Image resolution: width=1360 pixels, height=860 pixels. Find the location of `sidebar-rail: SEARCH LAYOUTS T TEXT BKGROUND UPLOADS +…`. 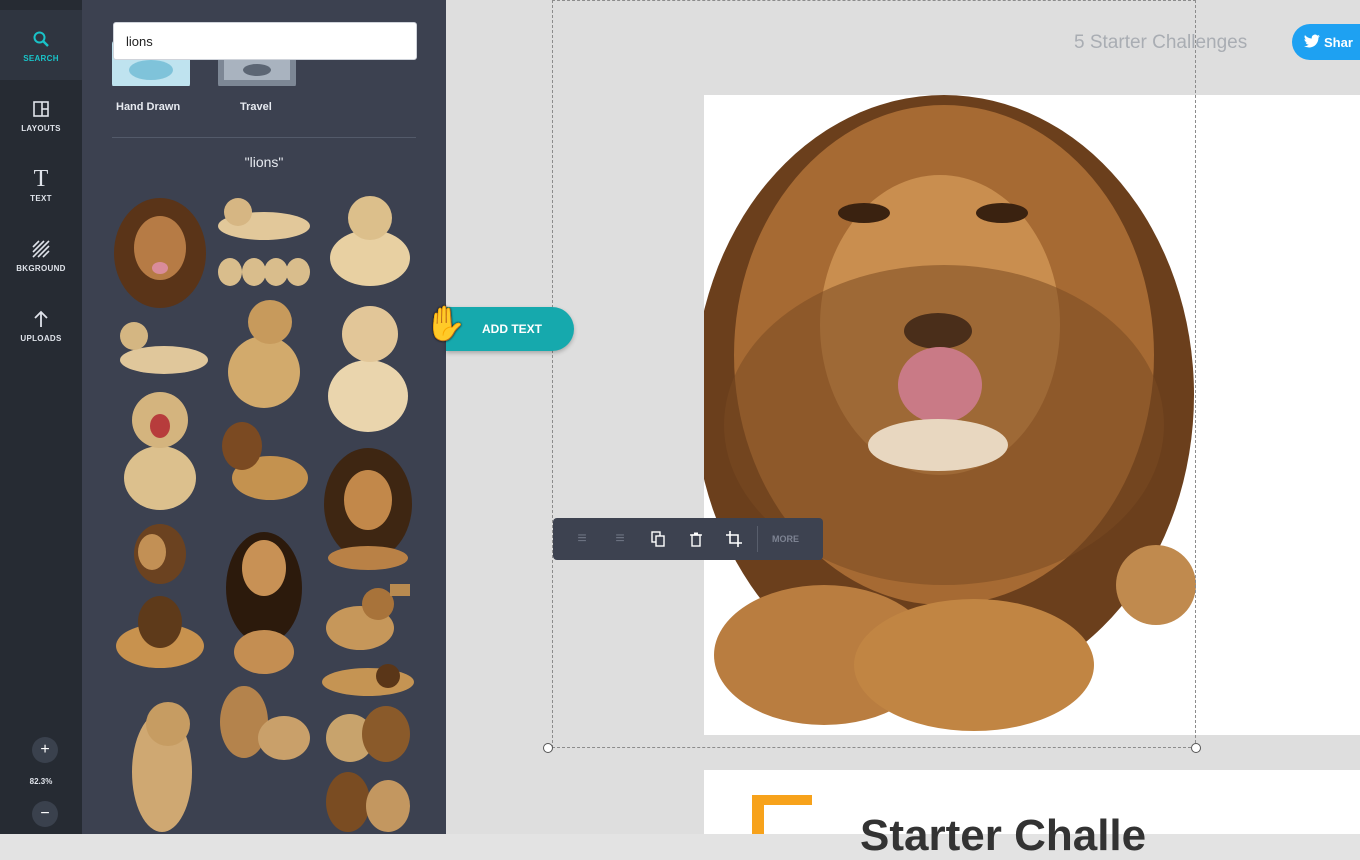

sidebar-rail: SEARCH LAYOUTS T TEXT BKGROUND UPLOADS +… is located at coordinates (41, 417).